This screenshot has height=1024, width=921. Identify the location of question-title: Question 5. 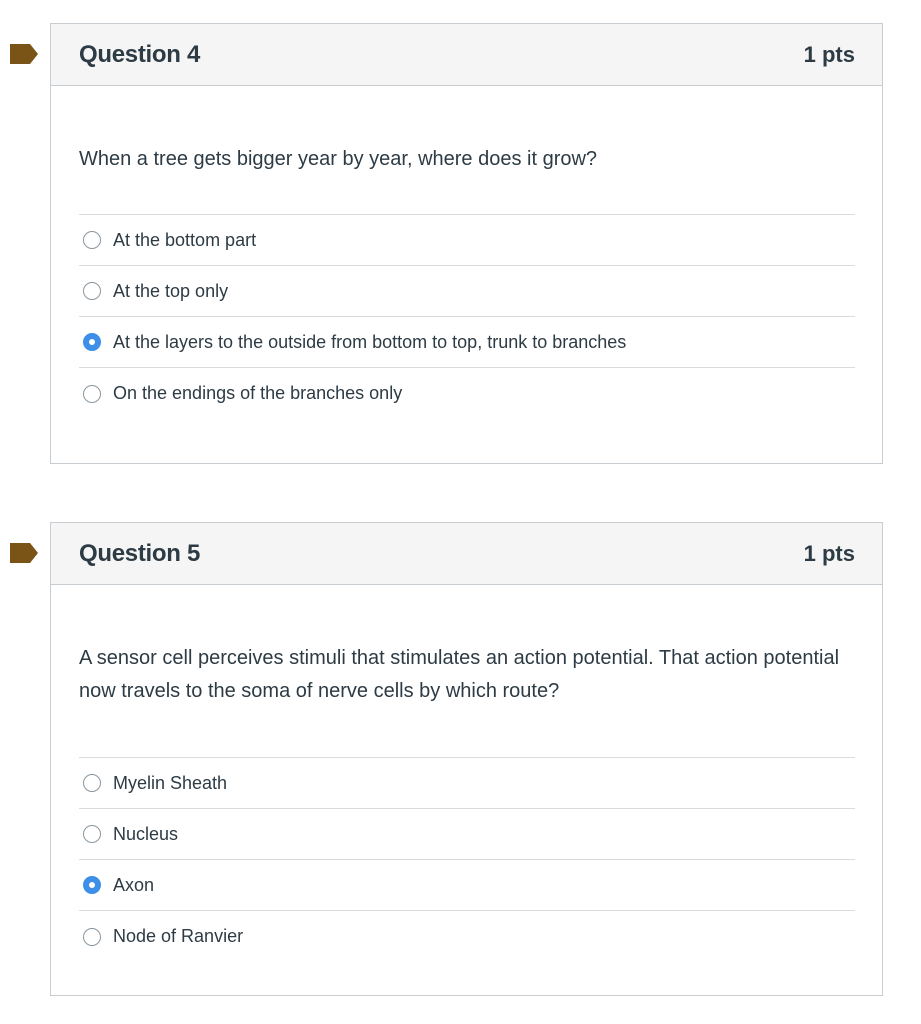
(140, 553).